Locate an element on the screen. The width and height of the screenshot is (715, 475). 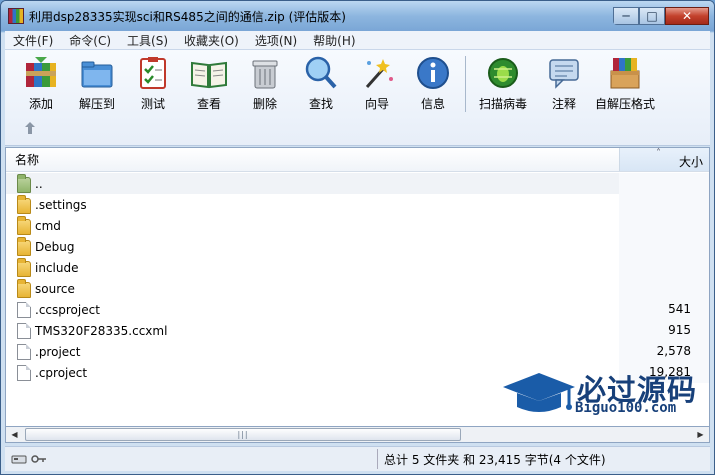
minimize-button: ─ is located at coordinates (626, 16).